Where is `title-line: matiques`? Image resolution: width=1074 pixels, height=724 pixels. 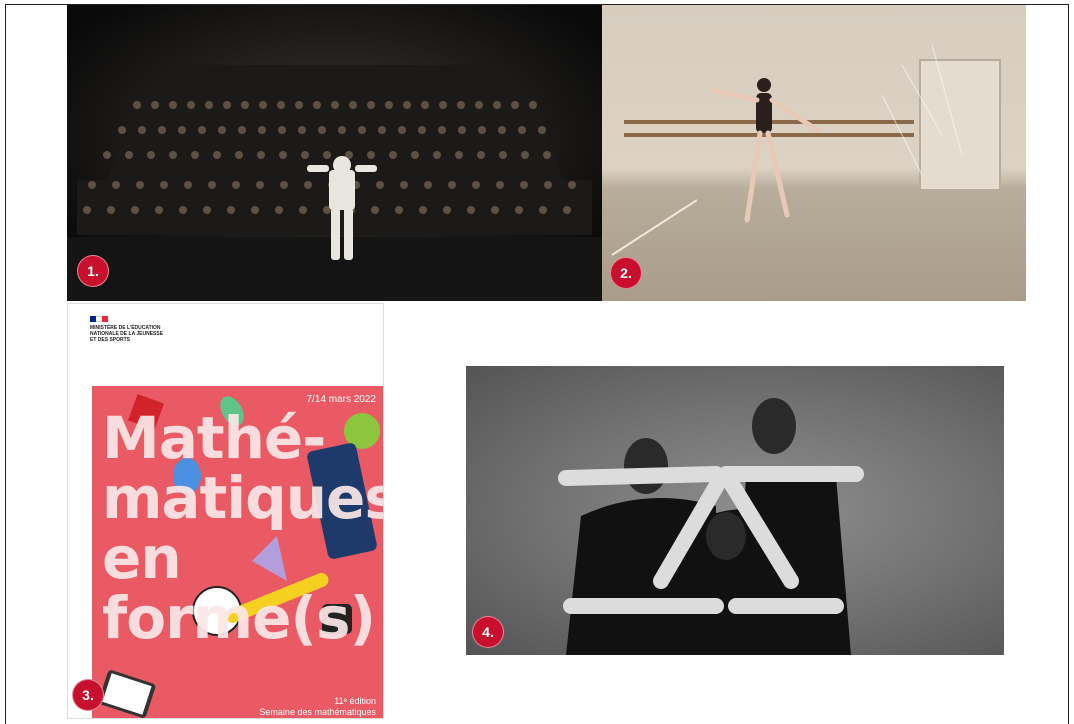 title-line: matiques is located at coordinates (243, 498).